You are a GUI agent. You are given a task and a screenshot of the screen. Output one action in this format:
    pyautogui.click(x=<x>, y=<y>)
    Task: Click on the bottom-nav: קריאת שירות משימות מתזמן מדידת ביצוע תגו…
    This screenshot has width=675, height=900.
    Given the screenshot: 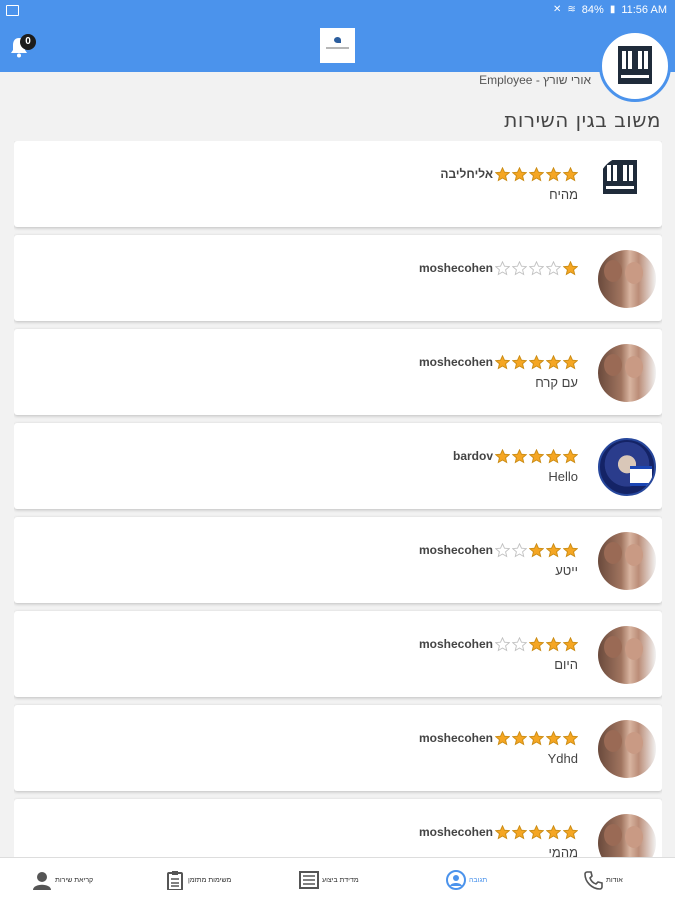 What is the action you would take?
    pyautogui.click(x=337, y=878)
    